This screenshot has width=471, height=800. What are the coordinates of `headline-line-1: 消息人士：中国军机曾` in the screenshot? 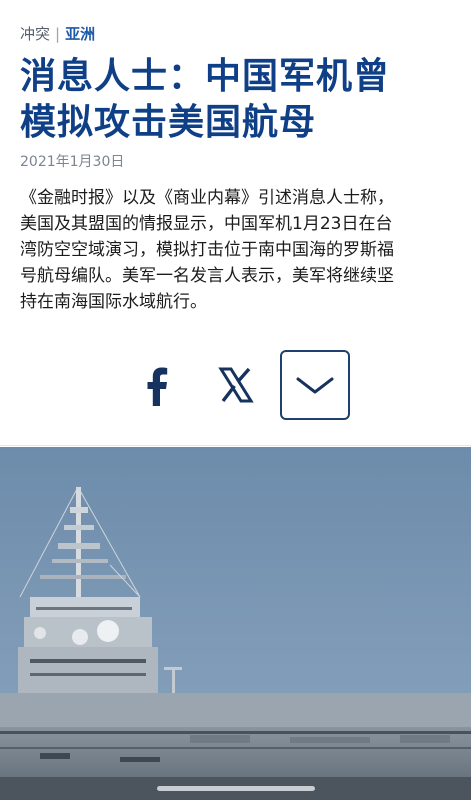 It's located at (205, 76).